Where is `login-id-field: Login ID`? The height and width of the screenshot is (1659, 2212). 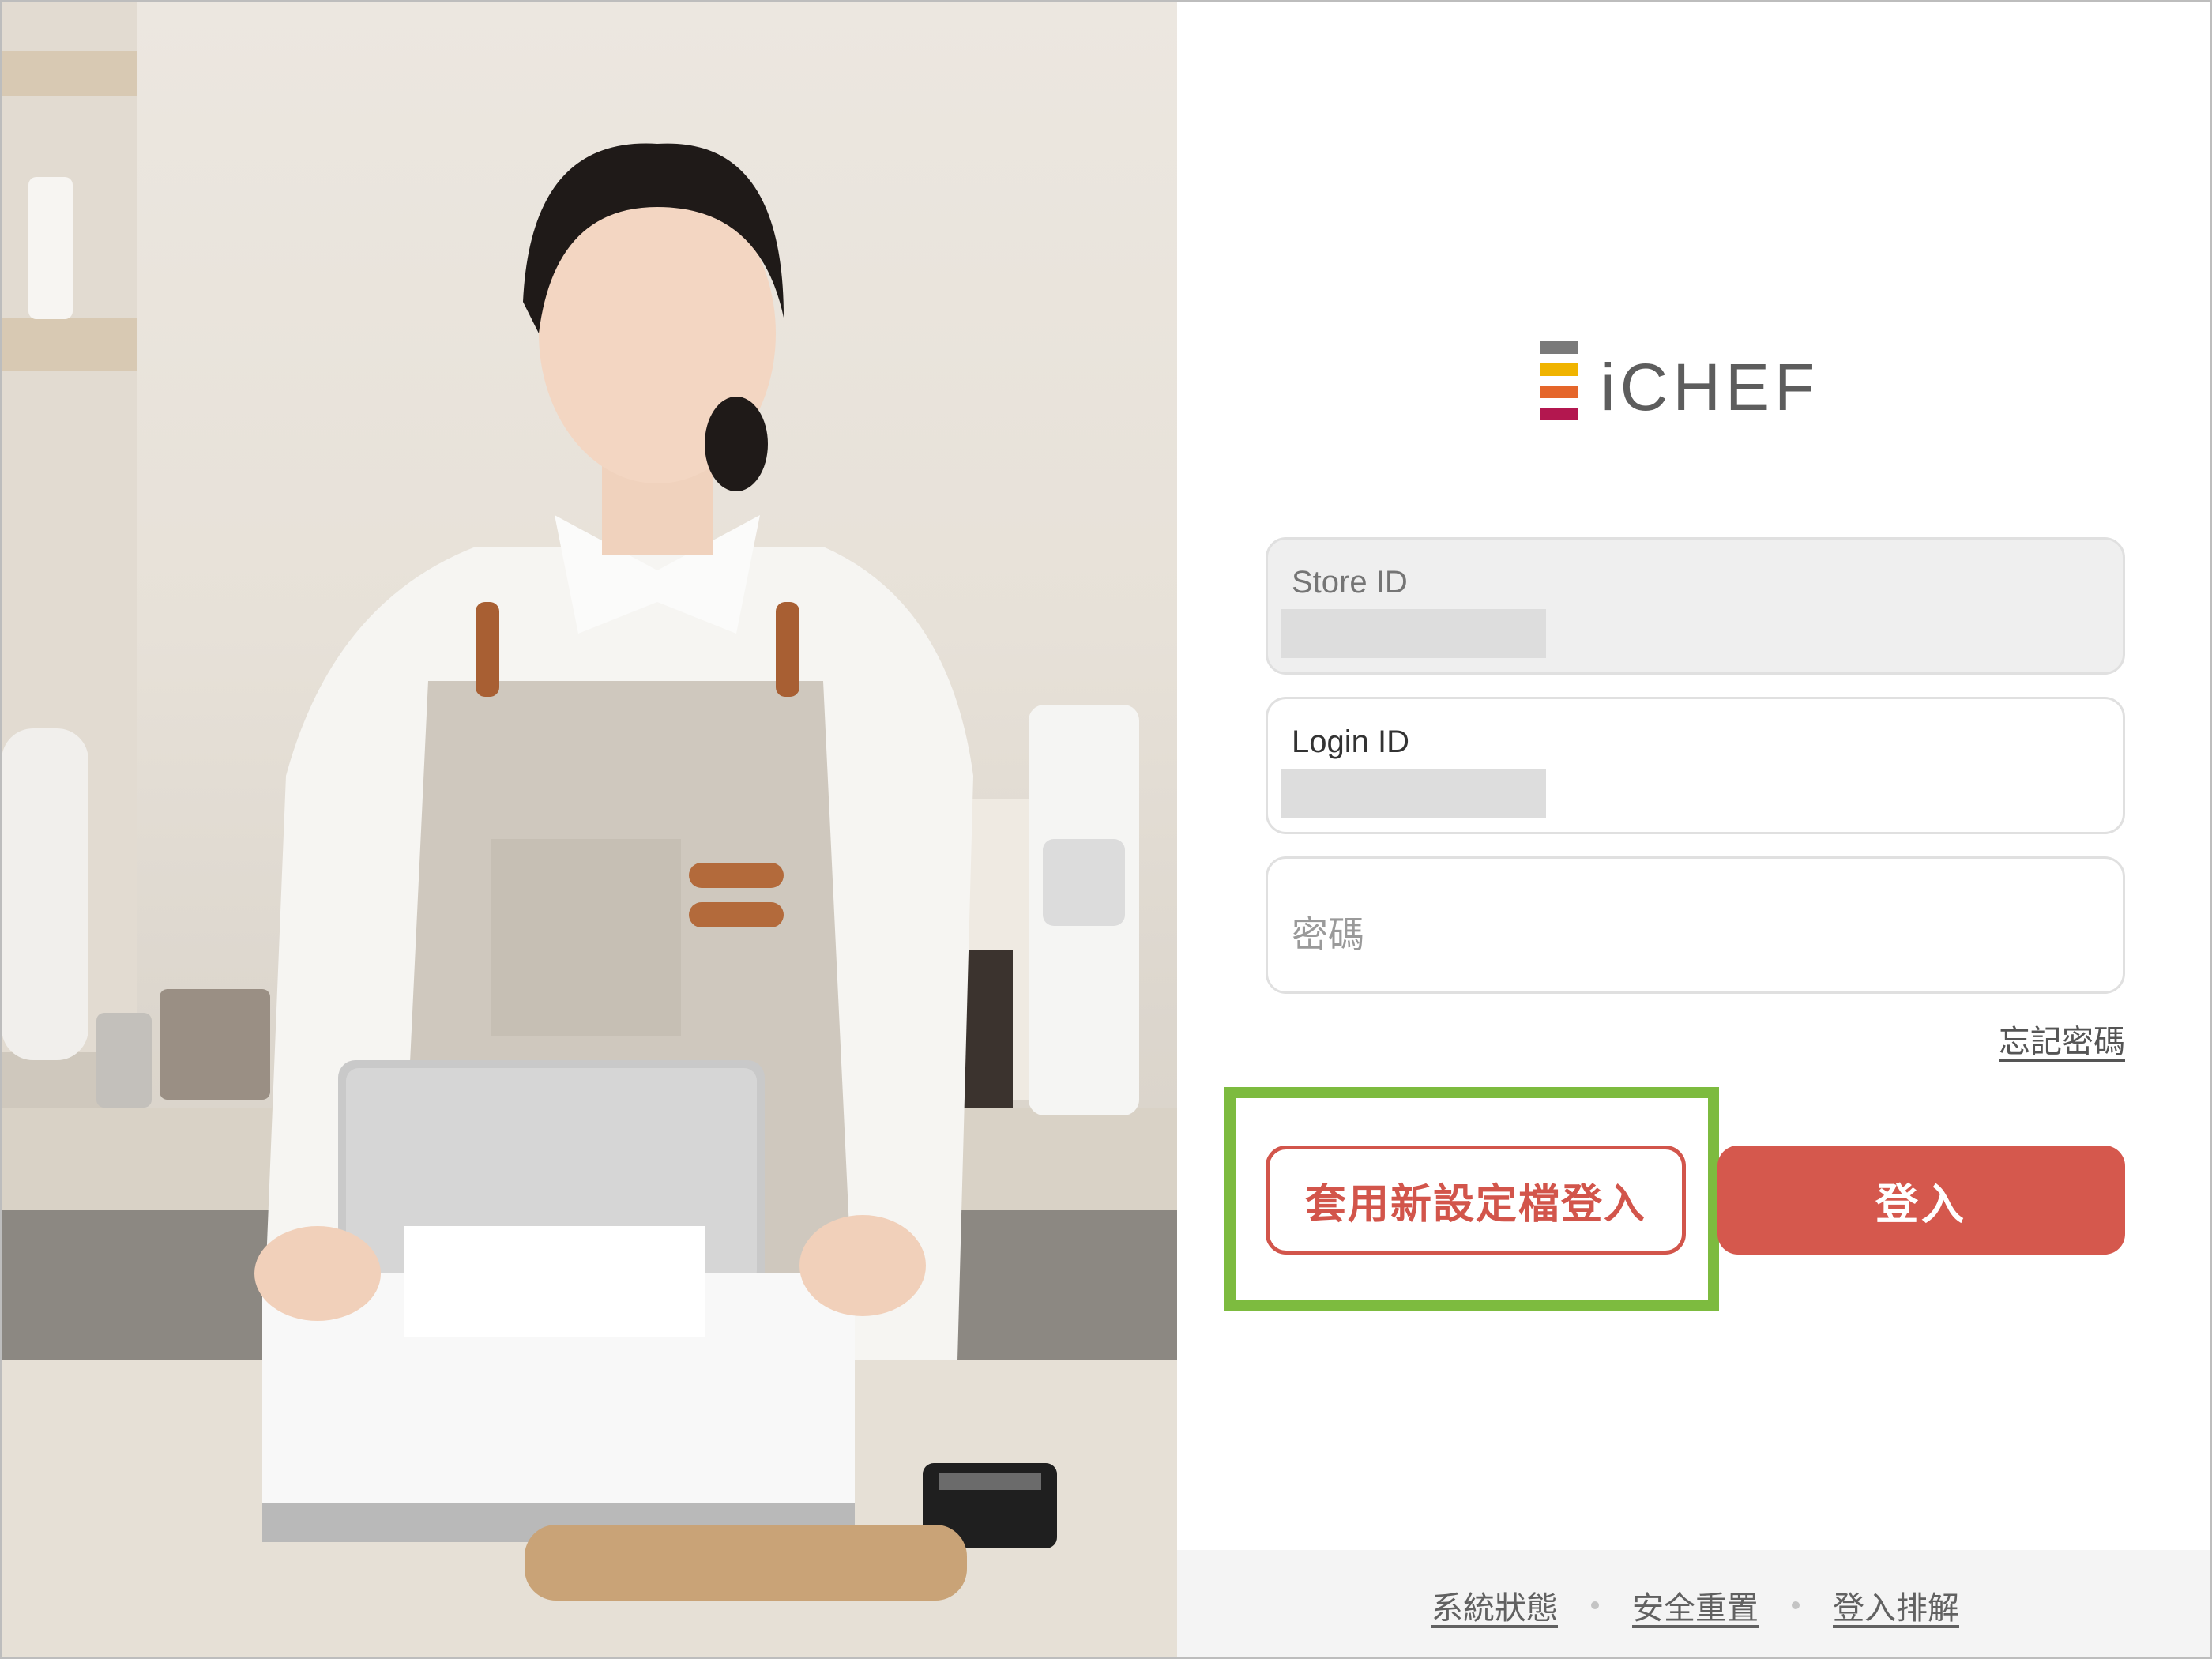 login-id-field: Login ID is located at coordinates (1696, 765).